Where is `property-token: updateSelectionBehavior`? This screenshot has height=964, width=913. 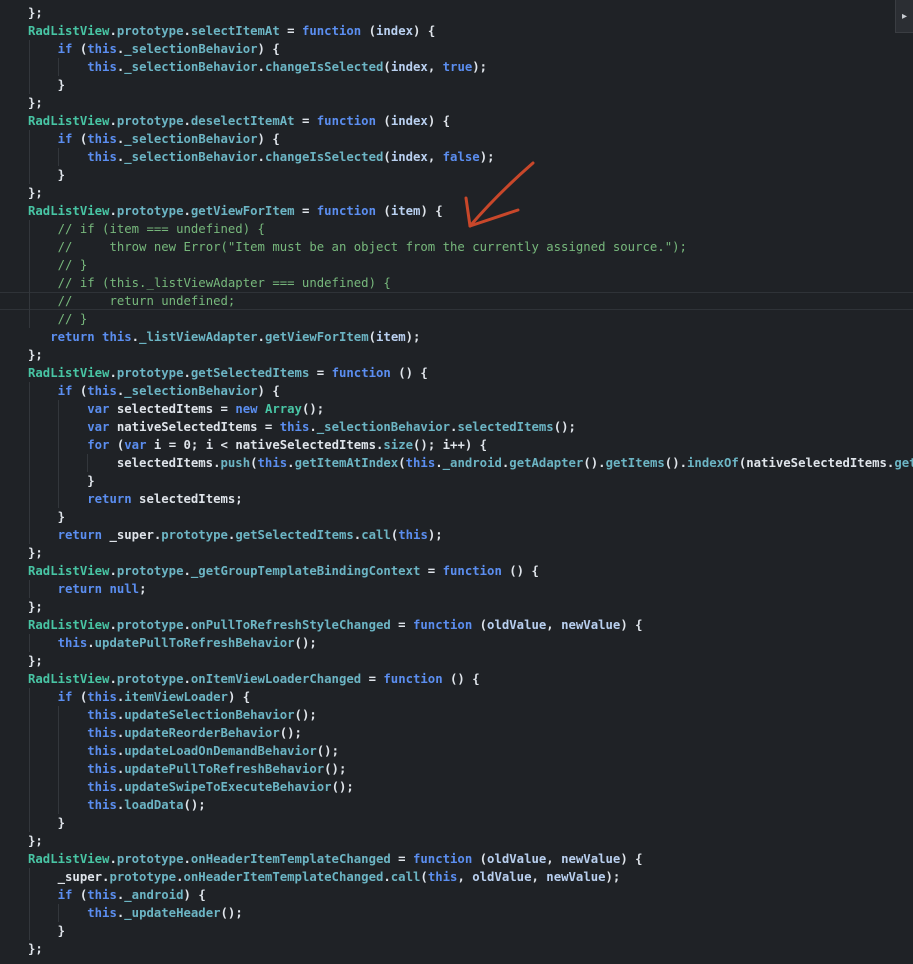 property-token: updateSelectionBehavior is located at coordinates (209, 715).